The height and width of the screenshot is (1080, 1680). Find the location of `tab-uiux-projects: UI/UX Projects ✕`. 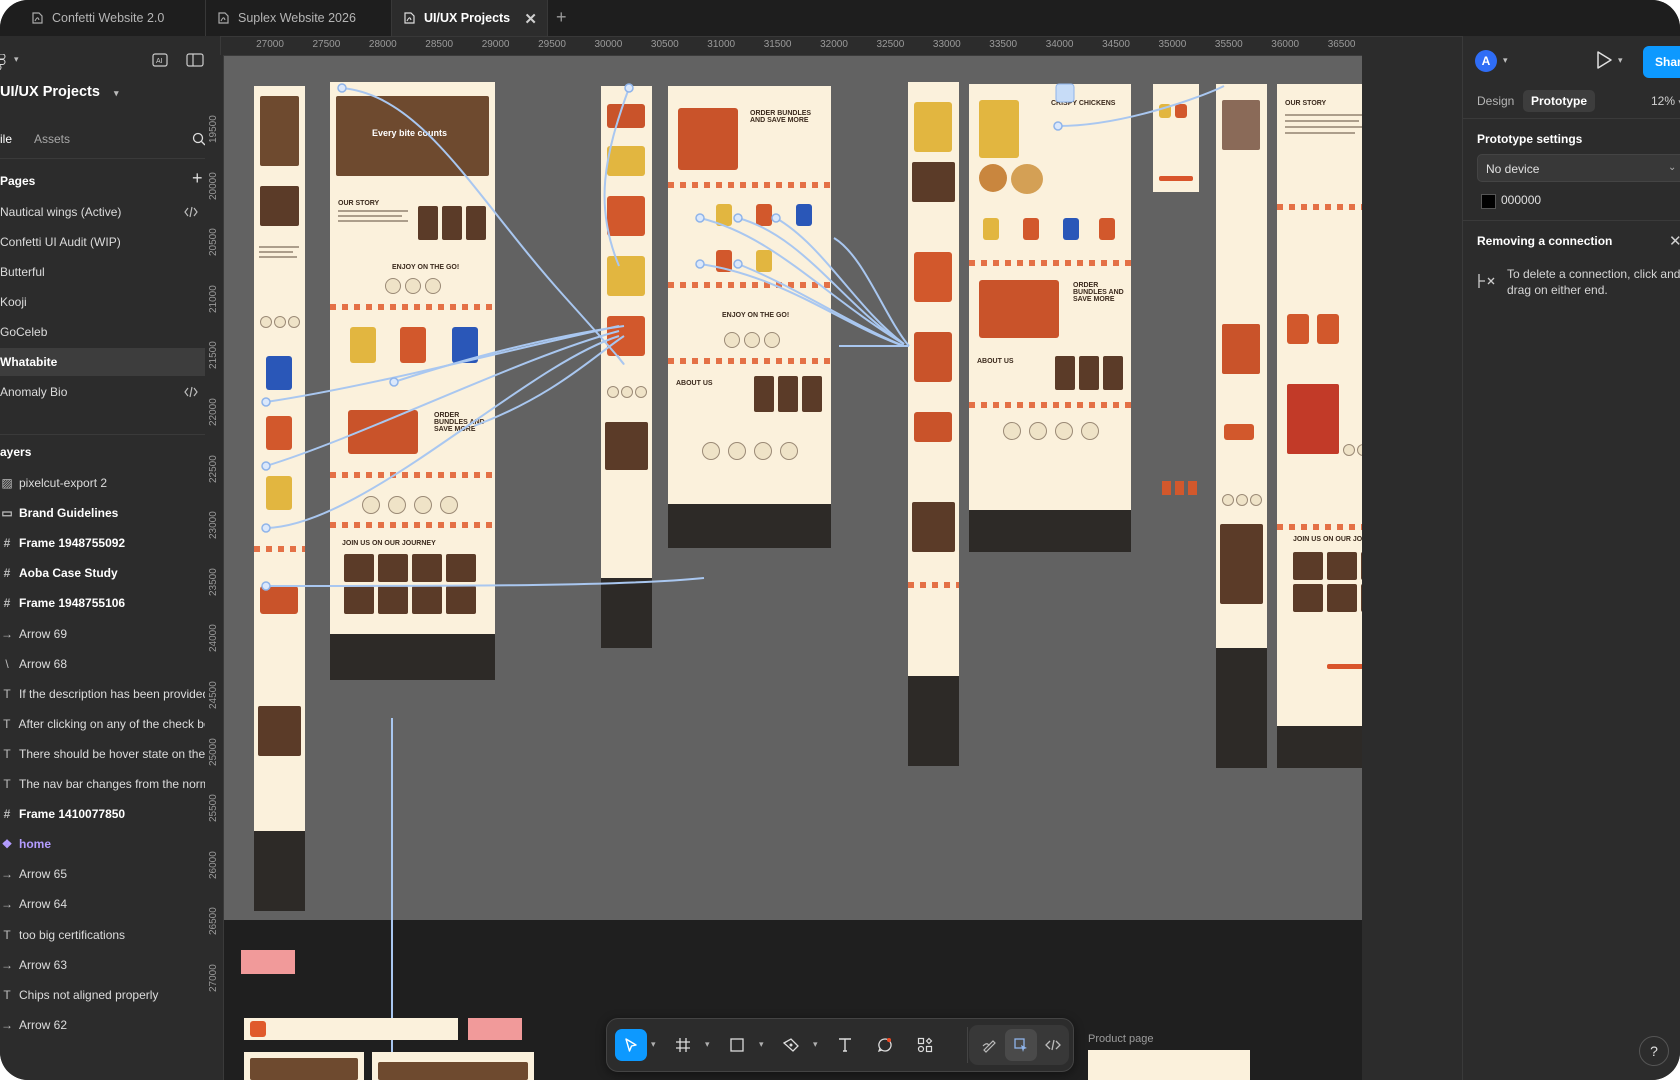

tab-uiux-projects: UI/UX Projects ✕ is located at coordinates (470, 18).